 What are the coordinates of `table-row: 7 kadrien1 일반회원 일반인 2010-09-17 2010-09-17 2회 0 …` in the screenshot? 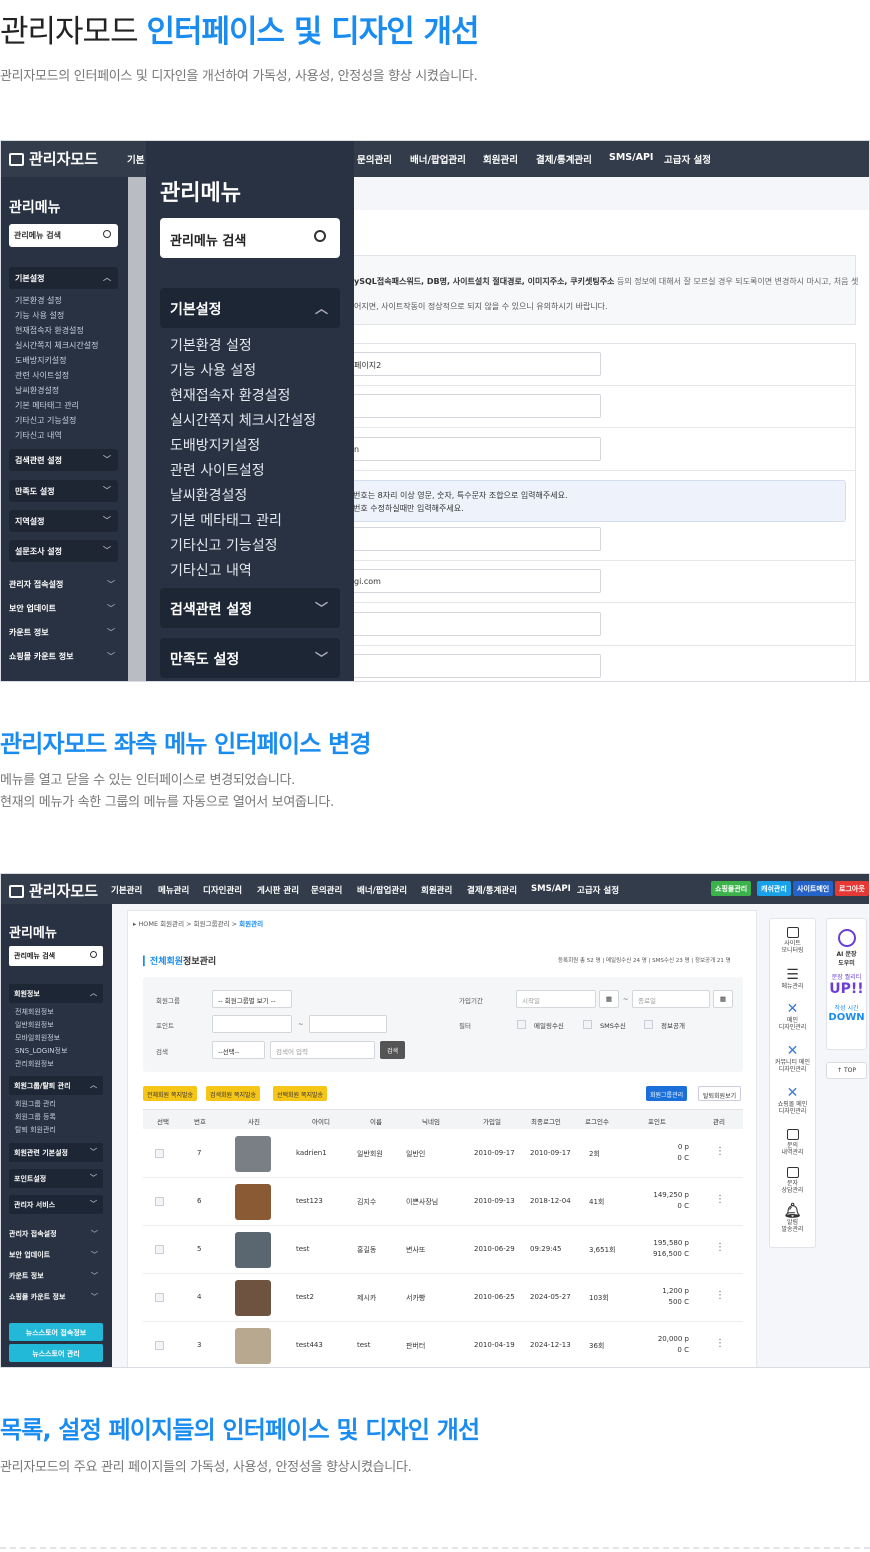 It's located at (443, 1154).